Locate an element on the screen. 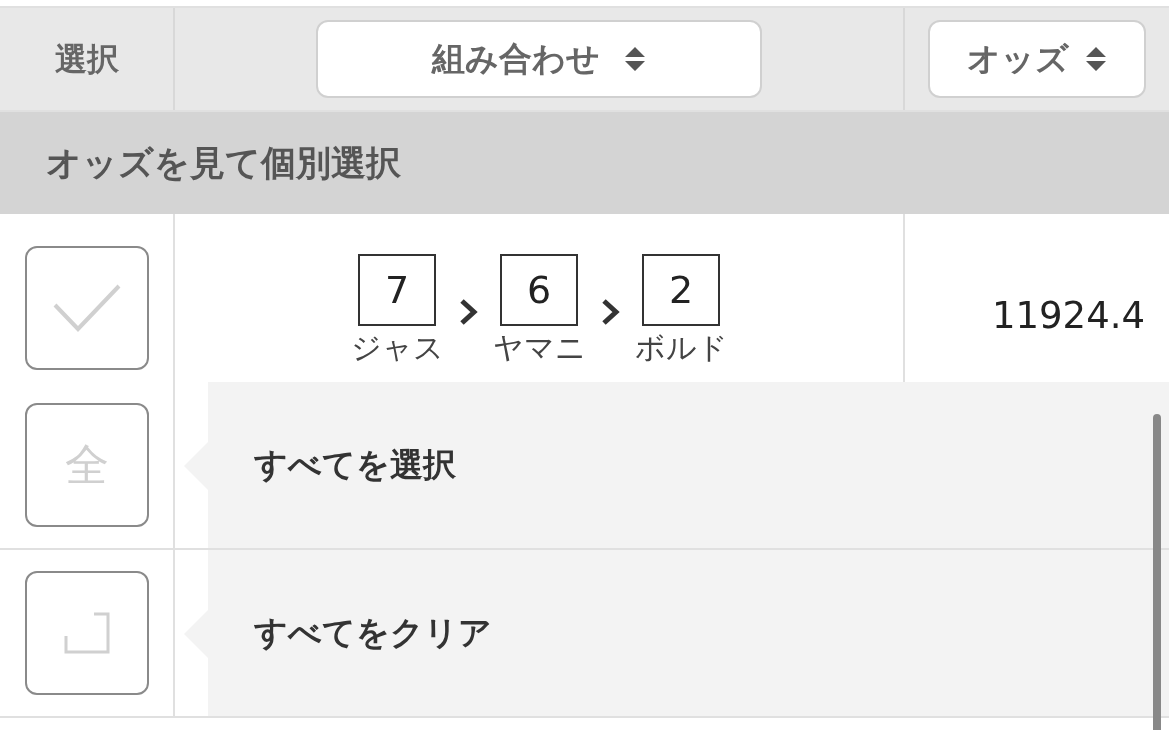  clear-button is located at coordinates (86, 633).